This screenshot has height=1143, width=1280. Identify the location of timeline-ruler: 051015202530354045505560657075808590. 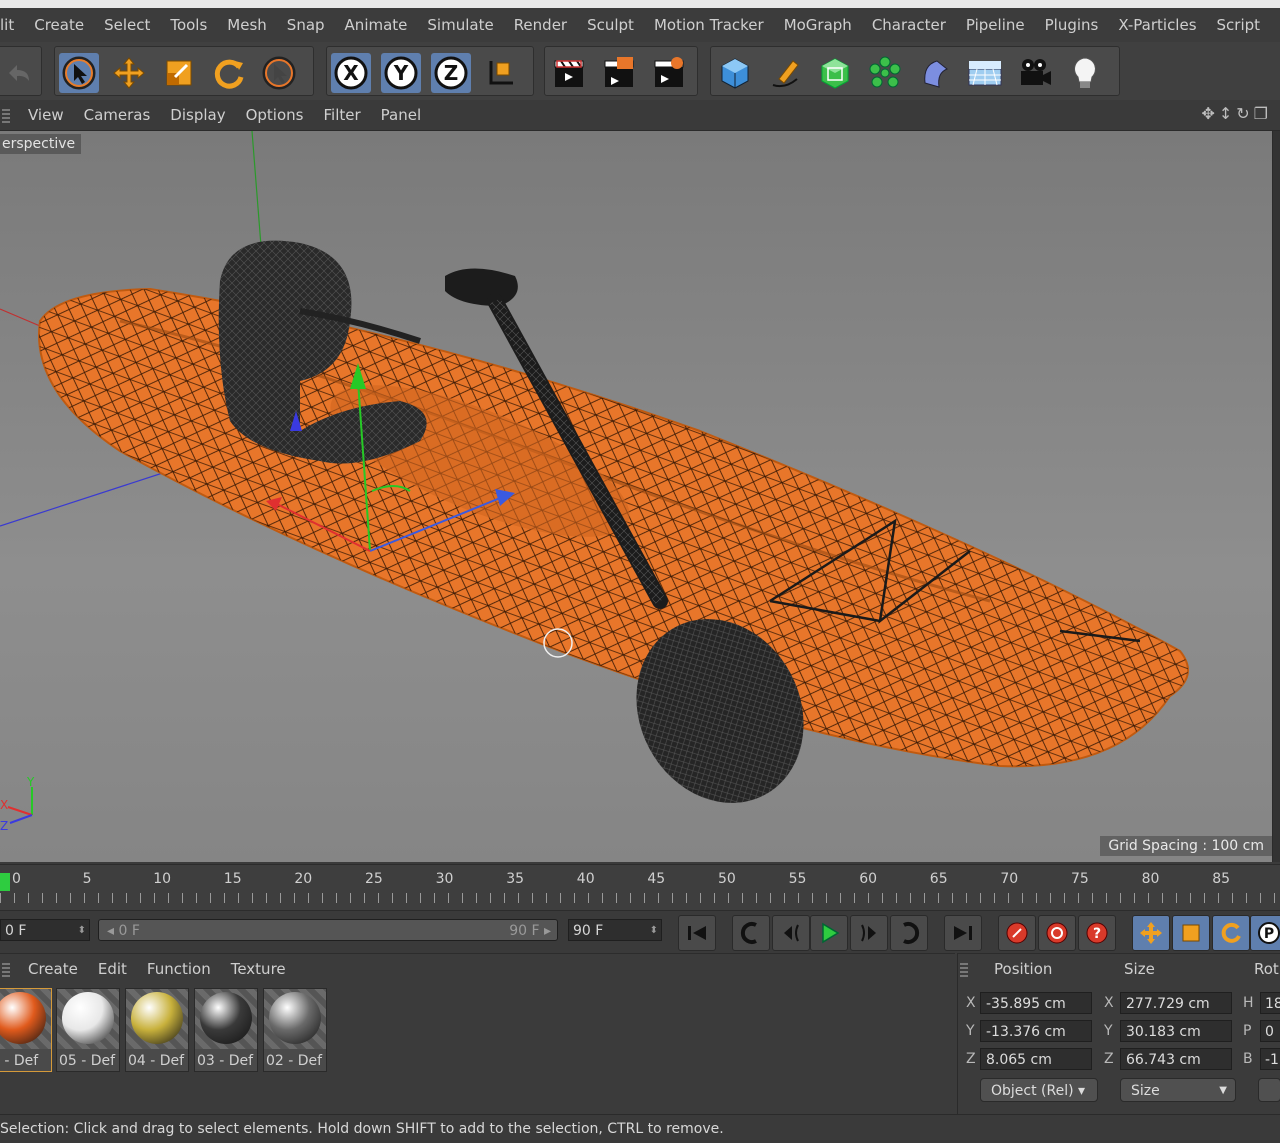
(640, 887).